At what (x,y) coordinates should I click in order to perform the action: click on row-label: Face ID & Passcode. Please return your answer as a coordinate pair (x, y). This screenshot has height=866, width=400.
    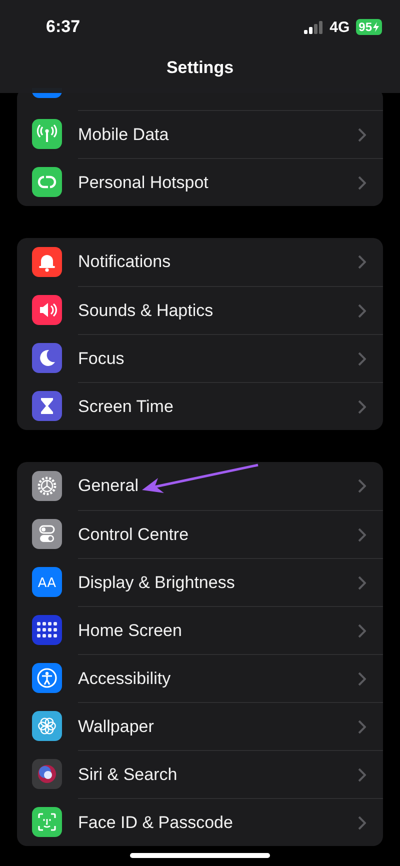
    Looking at the image, I should click on (155, 822).